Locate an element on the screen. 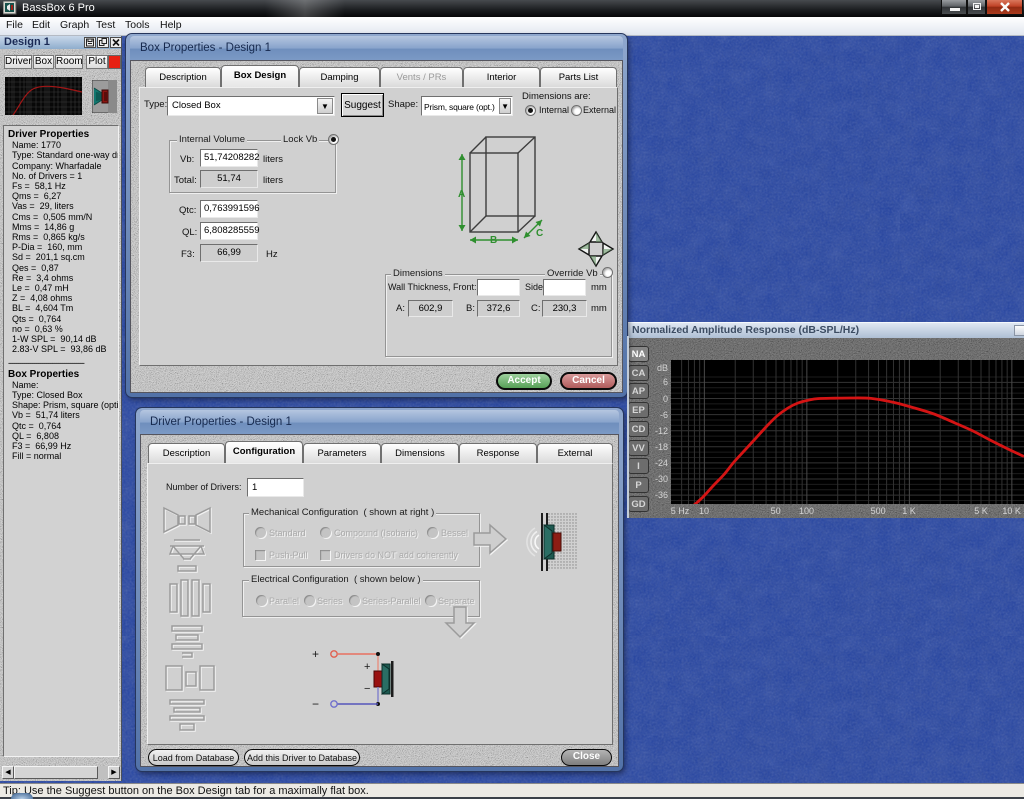 The image size is (1024, 799). svg-text: B is located at coordinates (493, 240).